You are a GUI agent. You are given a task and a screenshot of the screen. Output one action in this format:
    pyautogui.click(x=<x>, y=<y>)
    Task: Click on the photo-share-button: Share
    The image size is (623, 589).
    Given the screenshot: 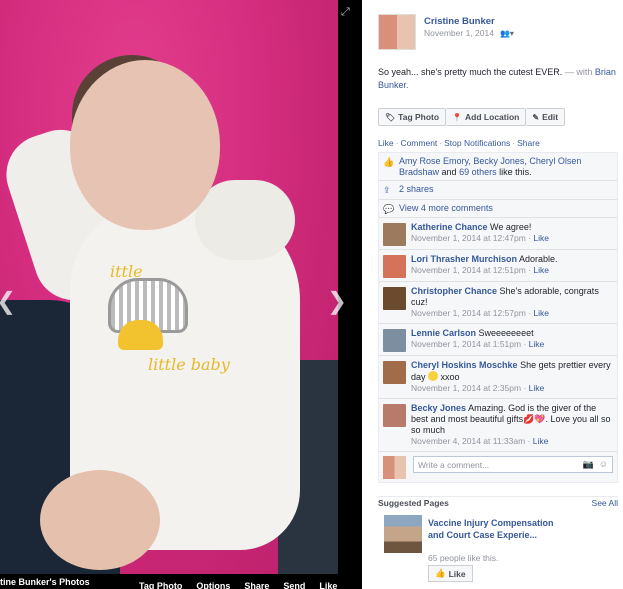 What is the action you would take?
    pyautogui.click(x=256, y=585)
    